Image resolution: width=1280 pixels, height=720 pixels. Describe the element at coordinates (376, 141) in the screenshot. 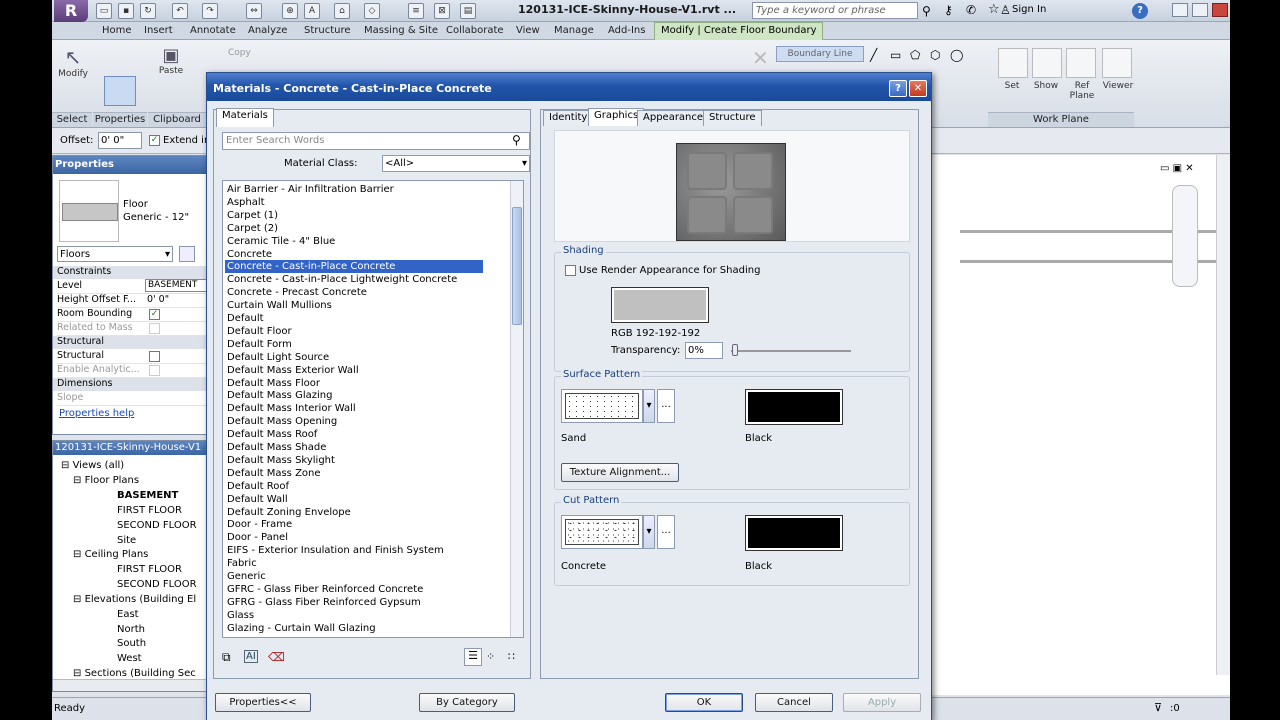

I see `material-search-input: Enter Search Words` at that location.